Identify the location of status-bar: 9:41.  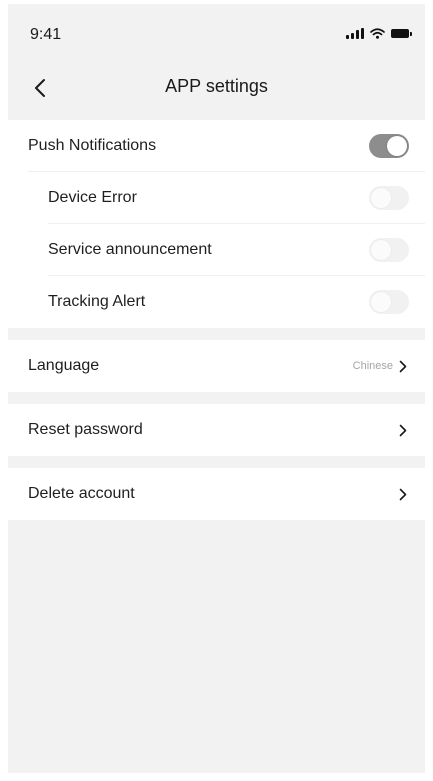
(216, 34).